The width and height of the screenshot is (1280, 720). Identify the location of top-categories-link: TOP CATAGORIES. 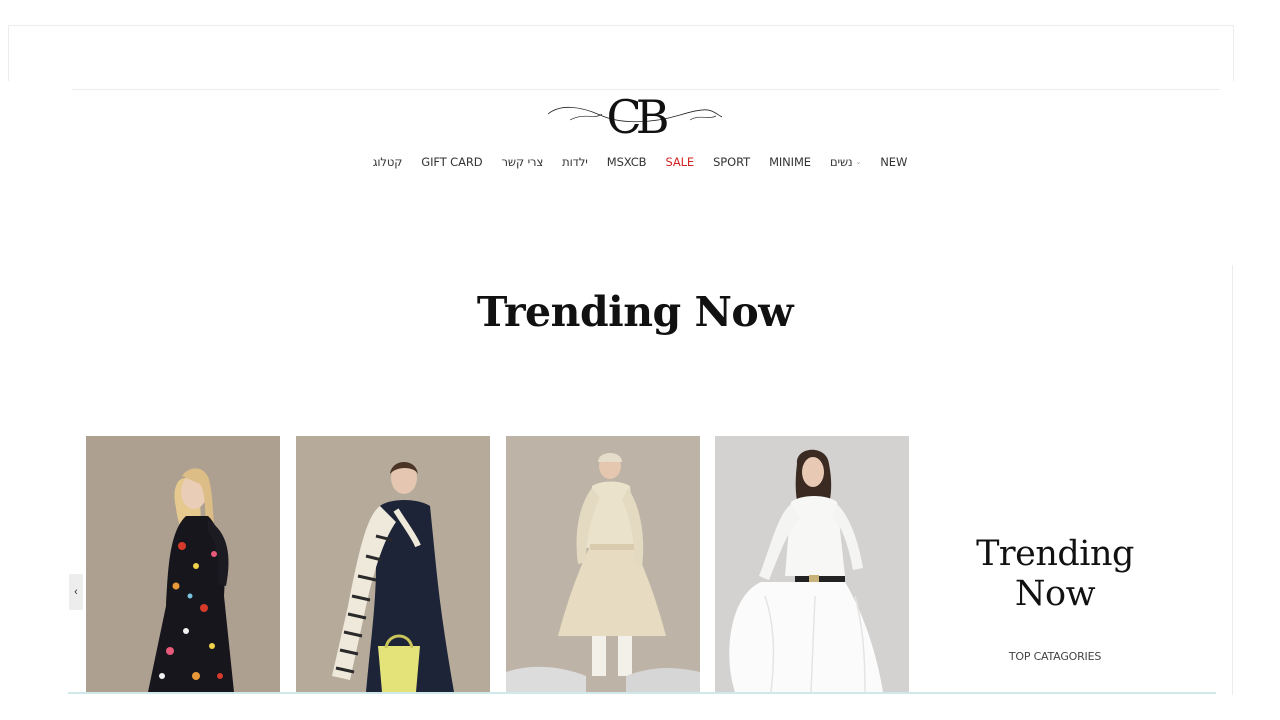
(1055, 656).